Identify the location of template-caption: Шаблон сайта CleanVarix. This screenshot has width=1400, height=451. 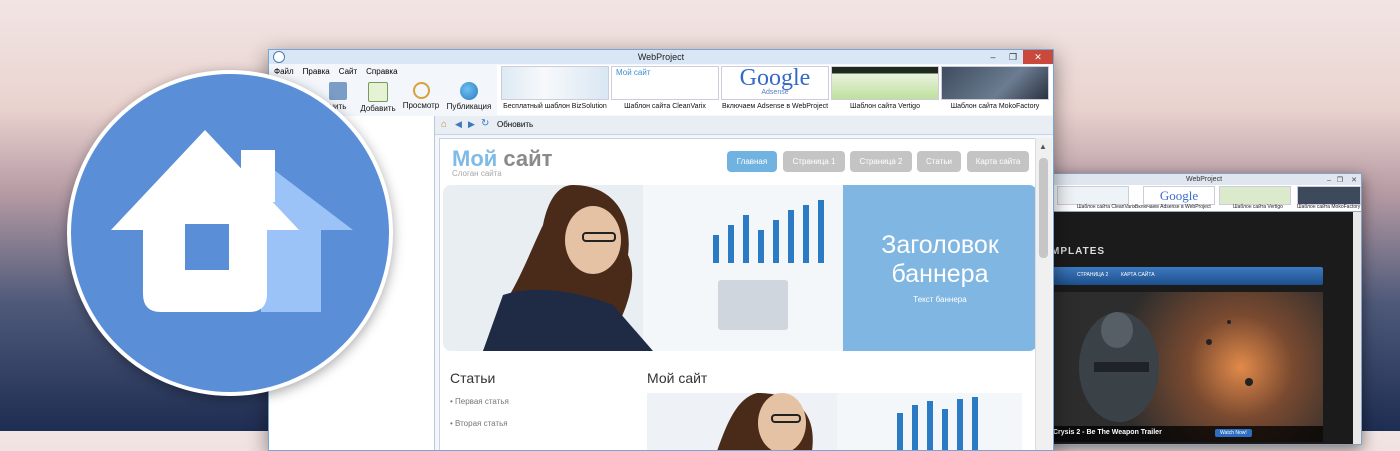
(1106, 207).